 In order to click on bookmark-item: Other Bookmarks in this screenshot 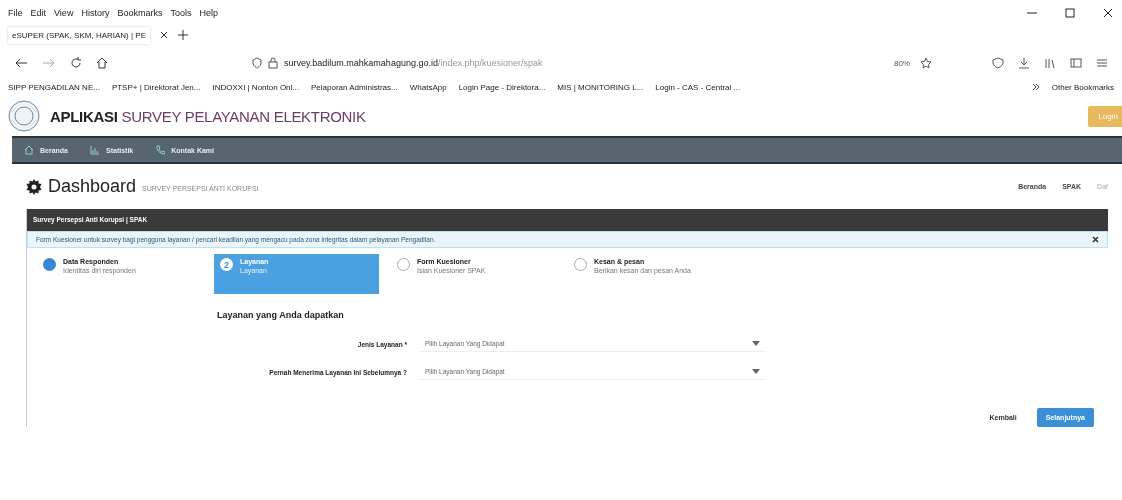, I will do `click(1082, 87)`.